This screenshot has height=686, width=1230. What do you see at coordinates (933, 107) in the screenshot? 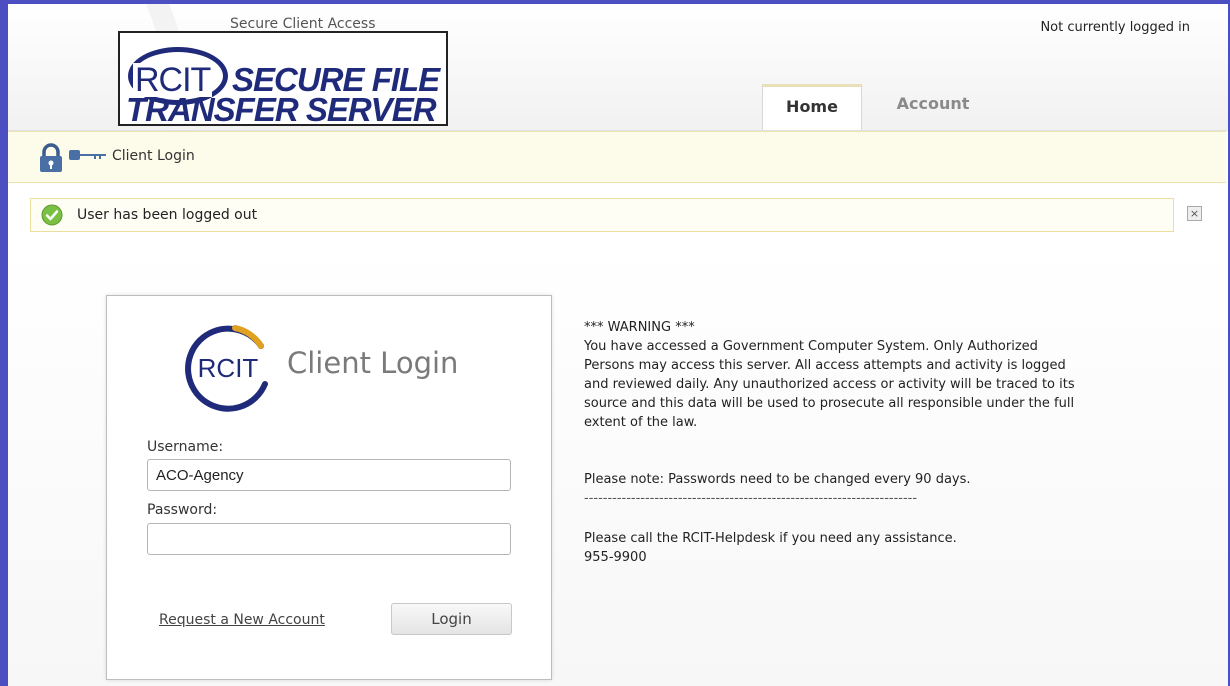
I see `tab-account: Account` at bounding box center [933, 107].